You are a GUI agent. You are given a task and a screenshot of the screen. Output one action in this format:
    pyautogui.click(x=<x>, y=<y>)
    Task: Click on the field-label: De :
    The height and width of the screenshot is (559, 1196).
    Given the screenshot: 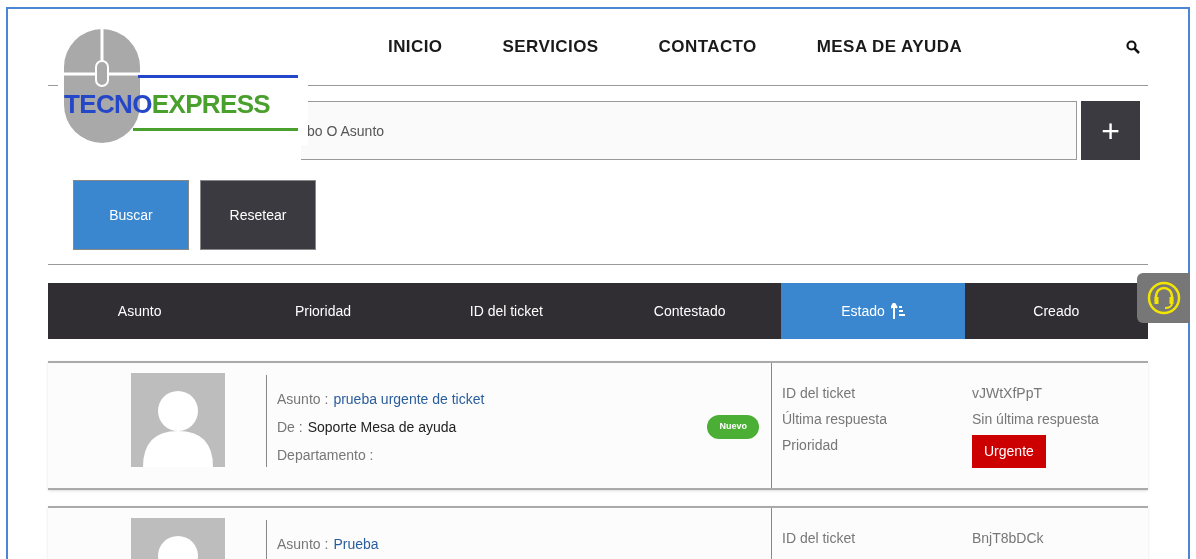 What is the action you would take?
    pyautogui.click(x=290, y=427)
    